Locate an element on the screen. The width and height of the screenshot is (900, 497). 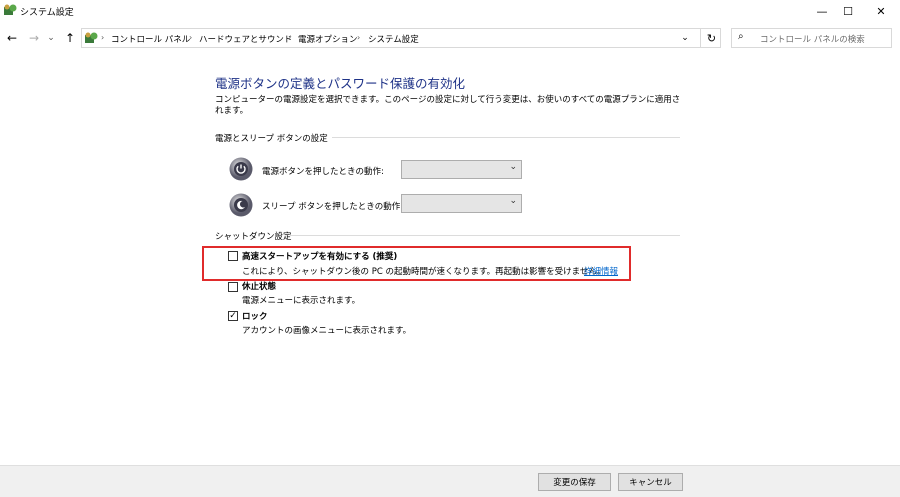
power-button-action-select: ⌄ is located at coordinates (461, 169).